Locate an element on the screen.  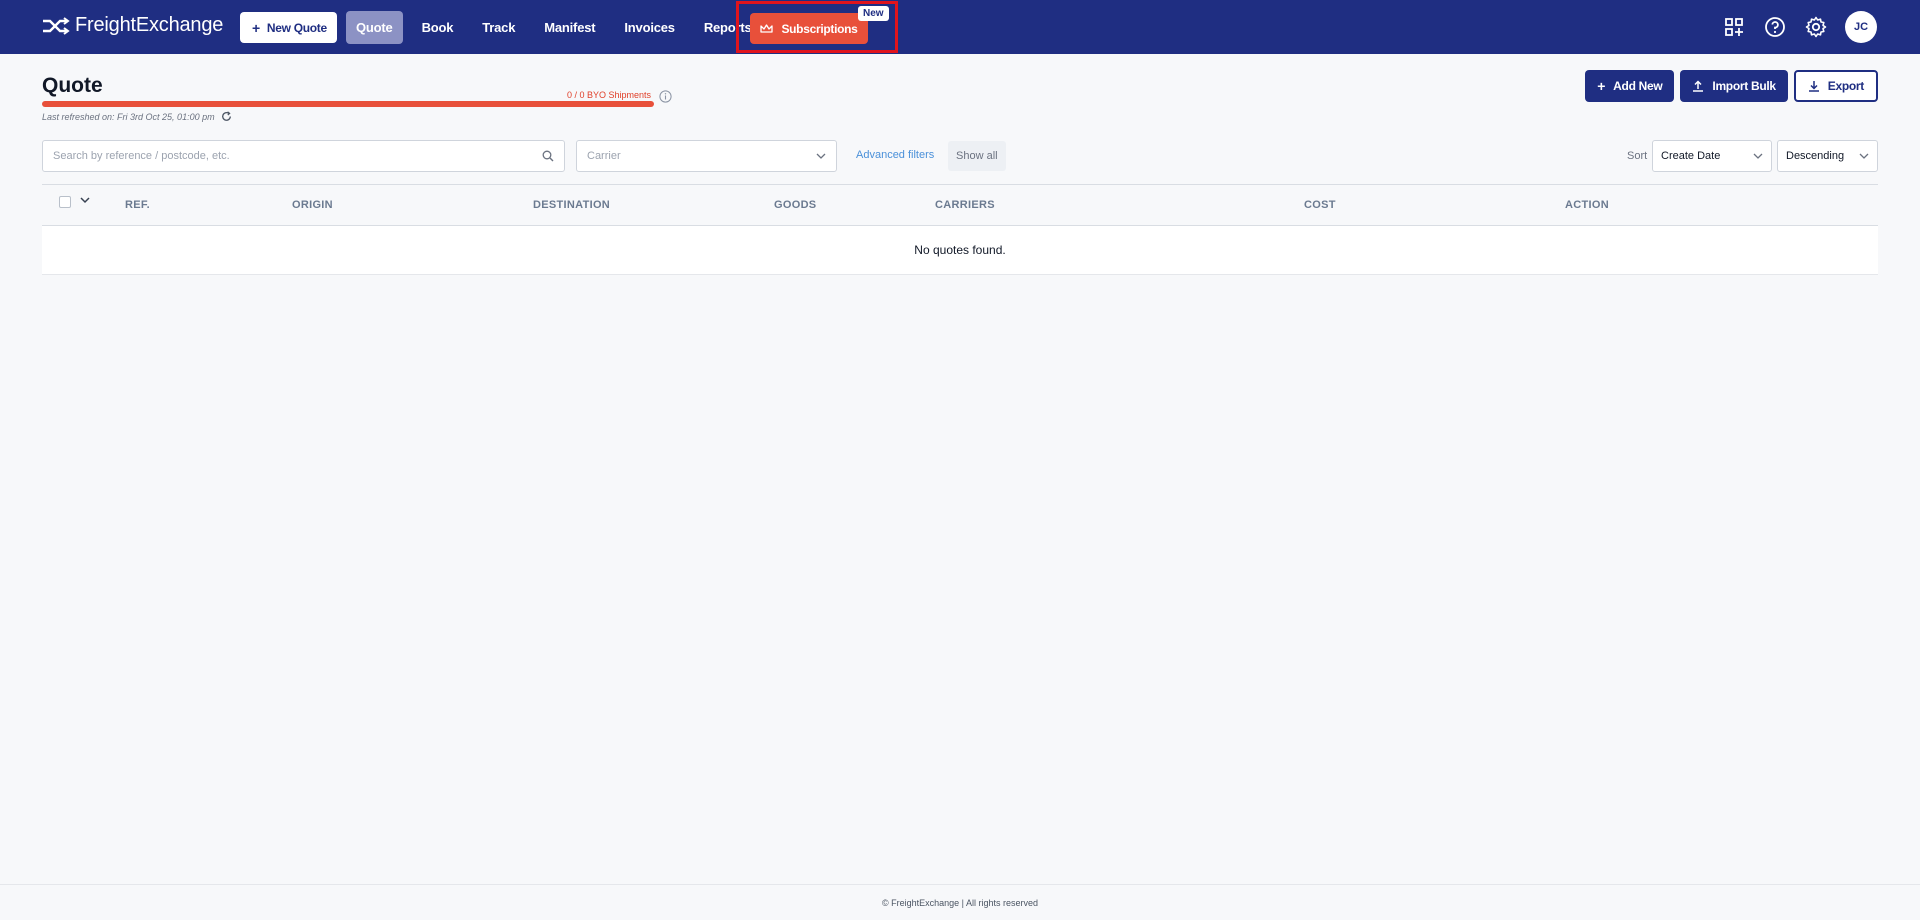
new-badge: New is located at coordinates (873, 13).